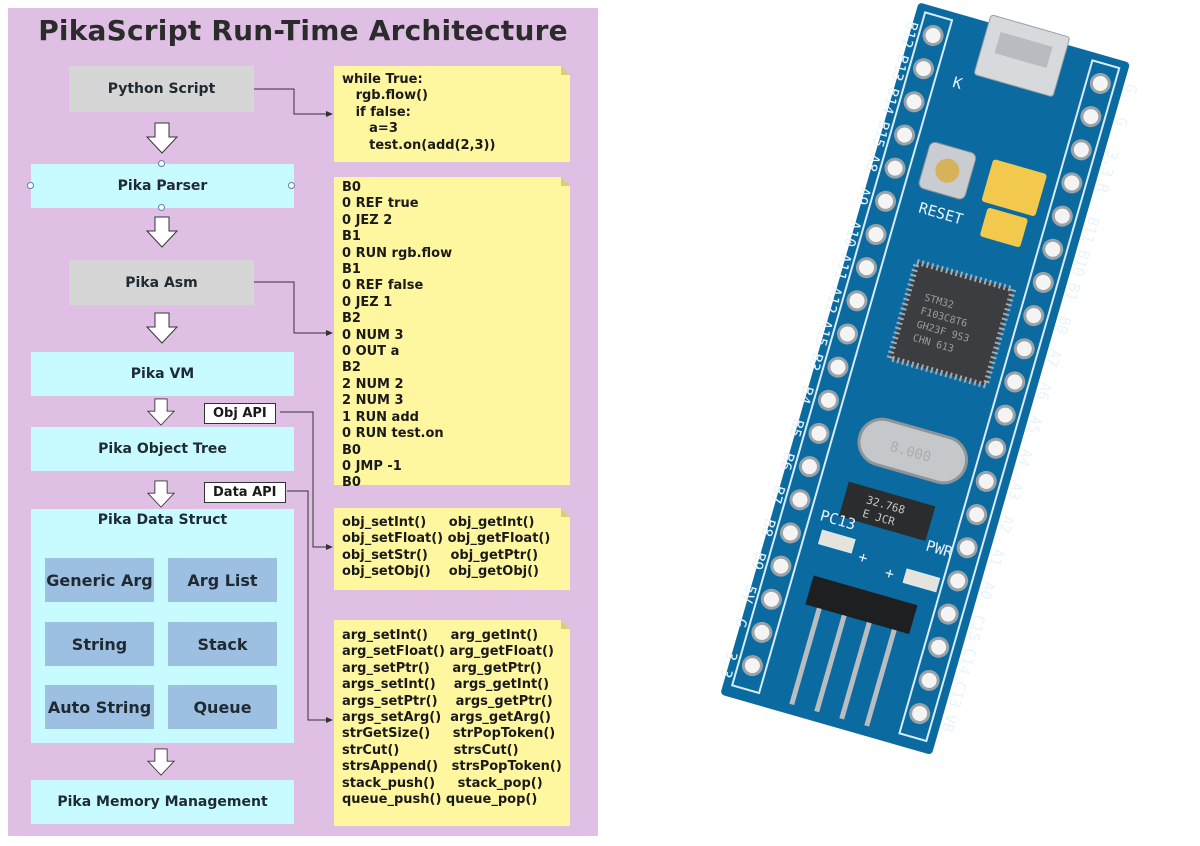 Image resolution: width=1200 pixels, height=846 pixels. Describe the element at coordinates (1102, 188) in the screenshot. I see `pin-label: R` at that location.